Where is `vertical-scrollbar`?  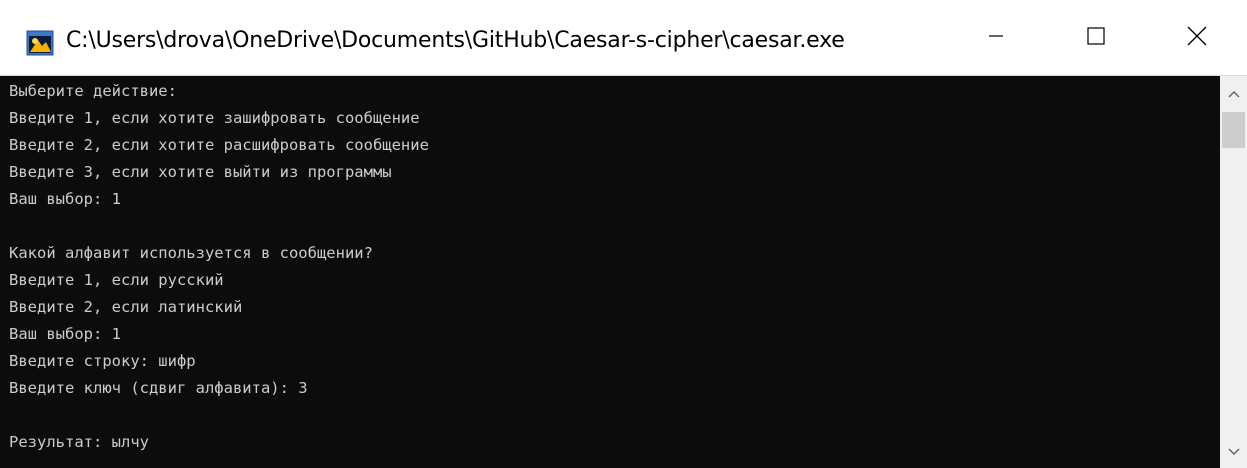
vertical-scrollbar is located at coordinates (1233, 272).